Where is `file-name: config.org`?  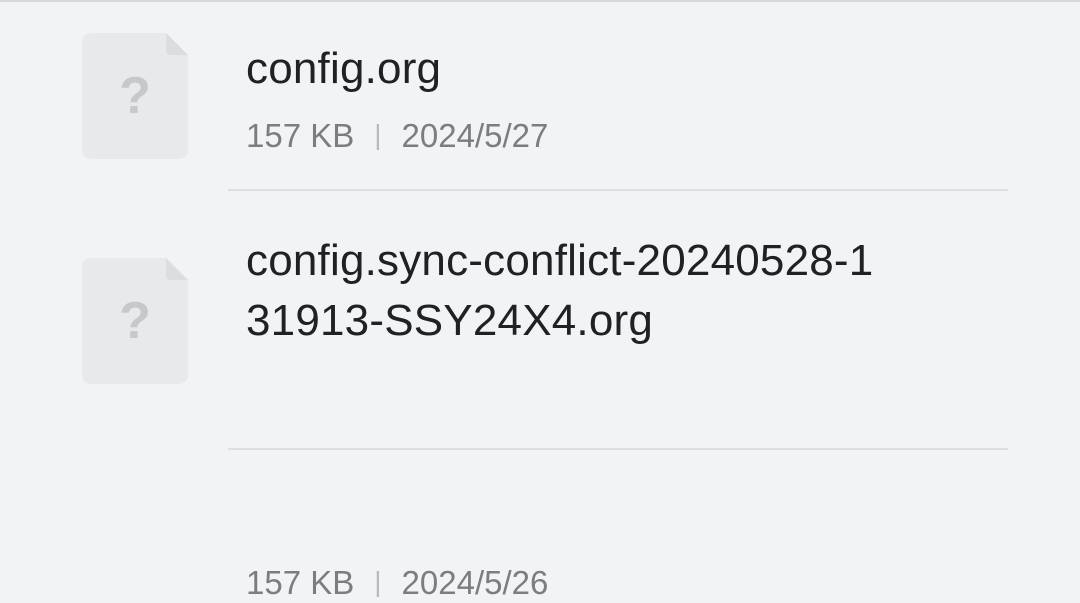 file-name: config.org is located at coordinates (344, 68).